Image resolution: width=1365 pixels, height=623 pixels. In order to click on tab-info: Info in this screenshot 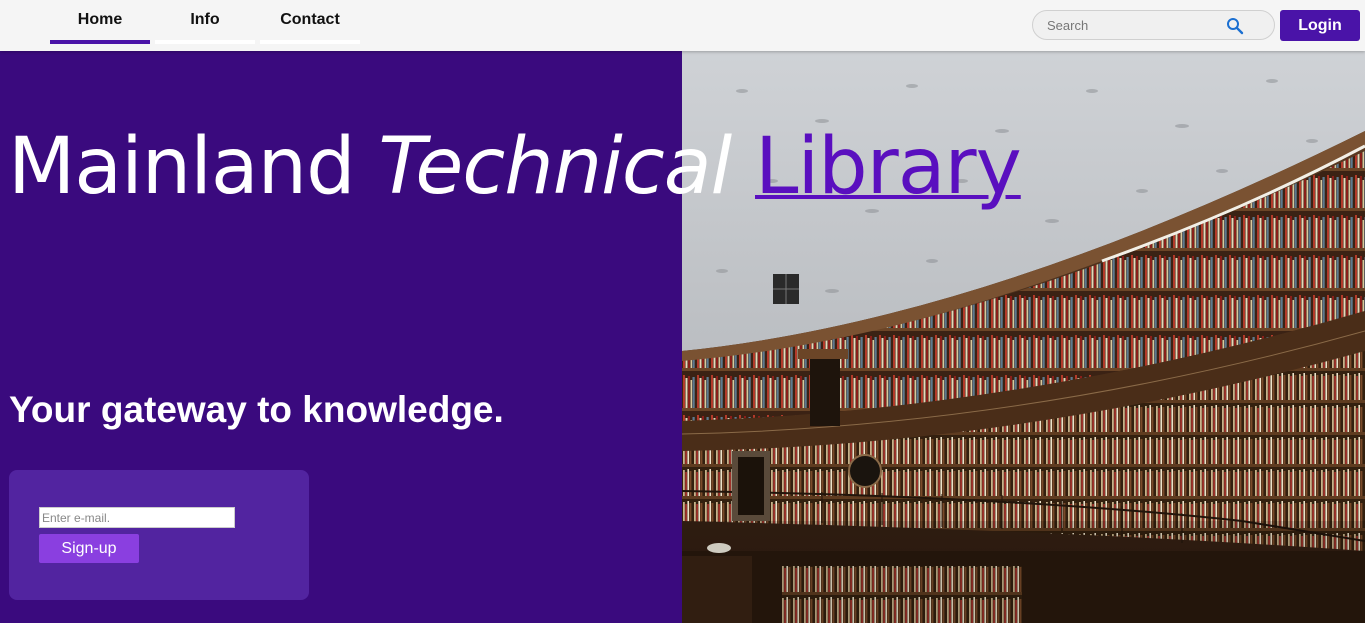, I will do `click(205, 22)`.